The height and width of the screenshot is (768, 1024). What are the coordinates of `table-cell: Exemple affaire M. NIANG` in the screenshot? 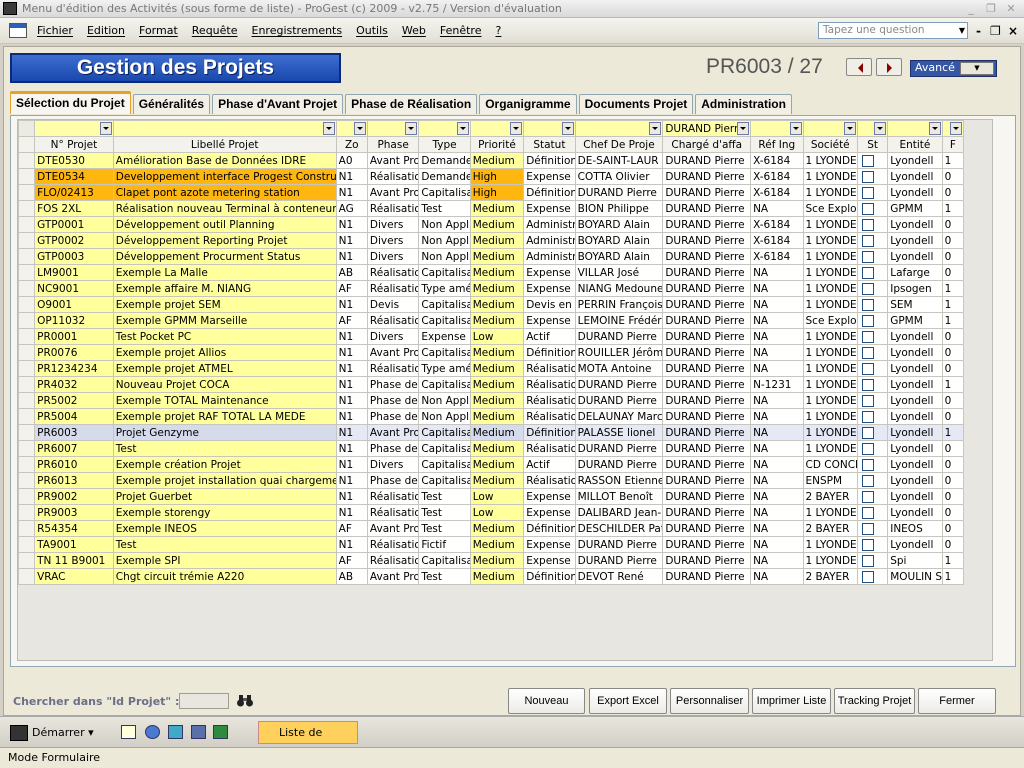 It's located at (224, 288).